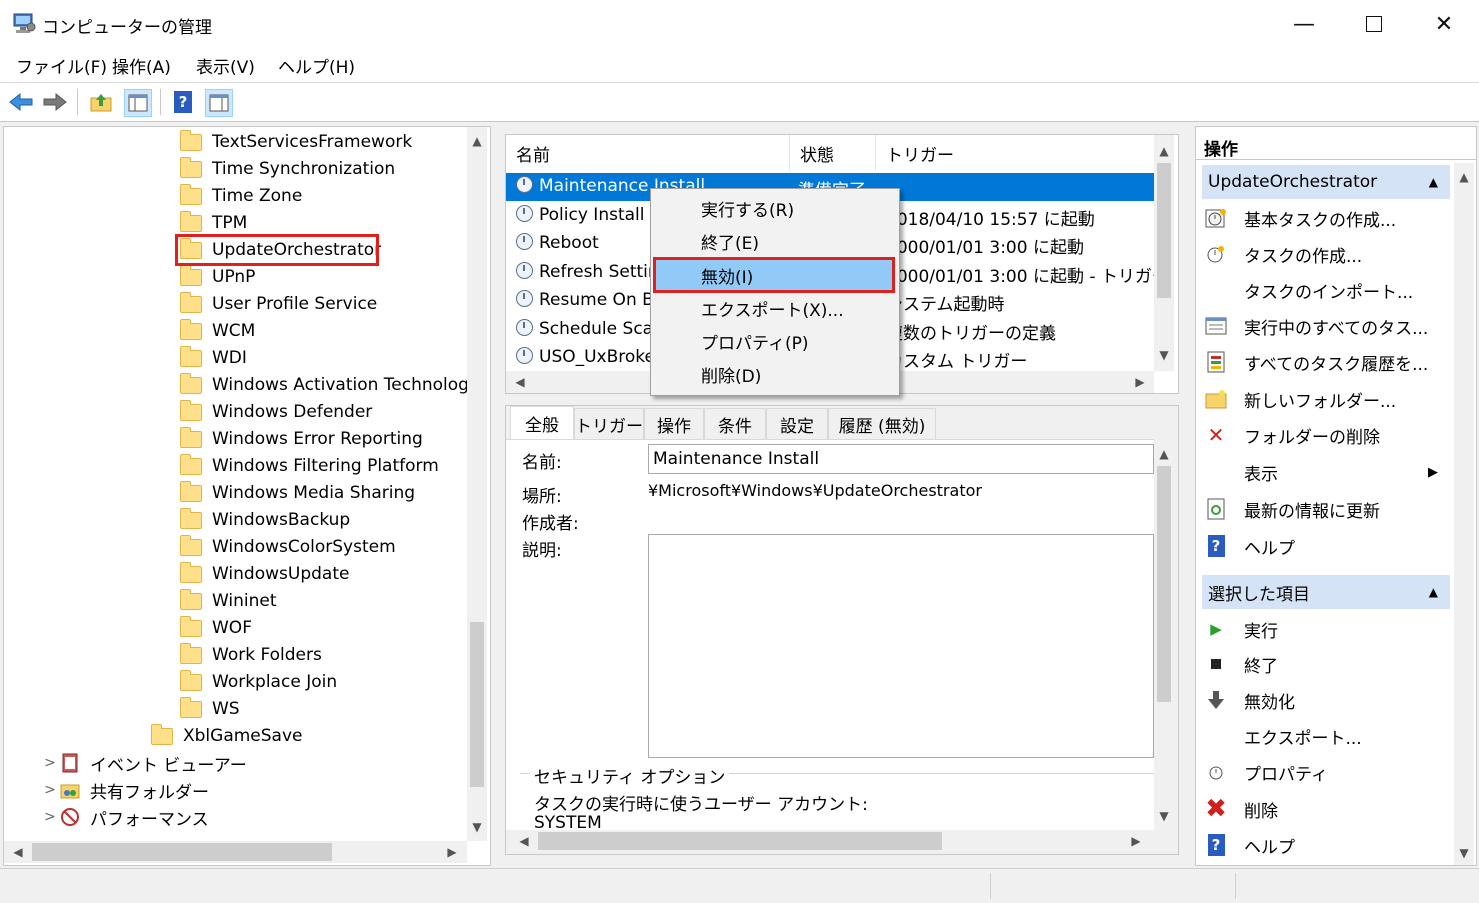  I want to click on tree-folder: TPM, so click(213, 223).